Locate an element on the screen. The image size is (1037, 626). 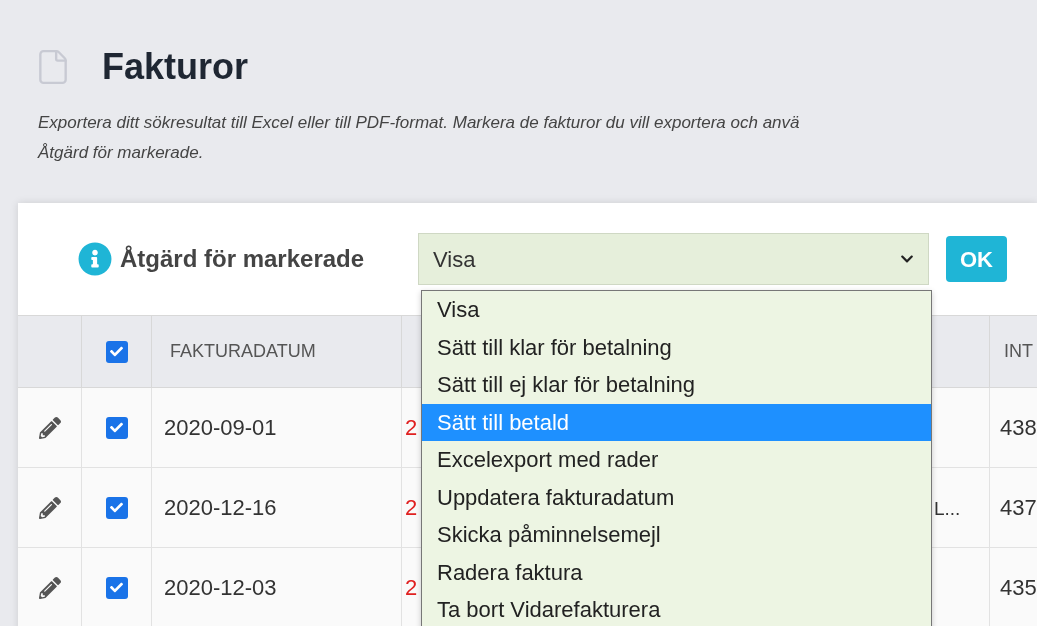
dropdown-option: Radera faktura is located at coordinates (676, 572).